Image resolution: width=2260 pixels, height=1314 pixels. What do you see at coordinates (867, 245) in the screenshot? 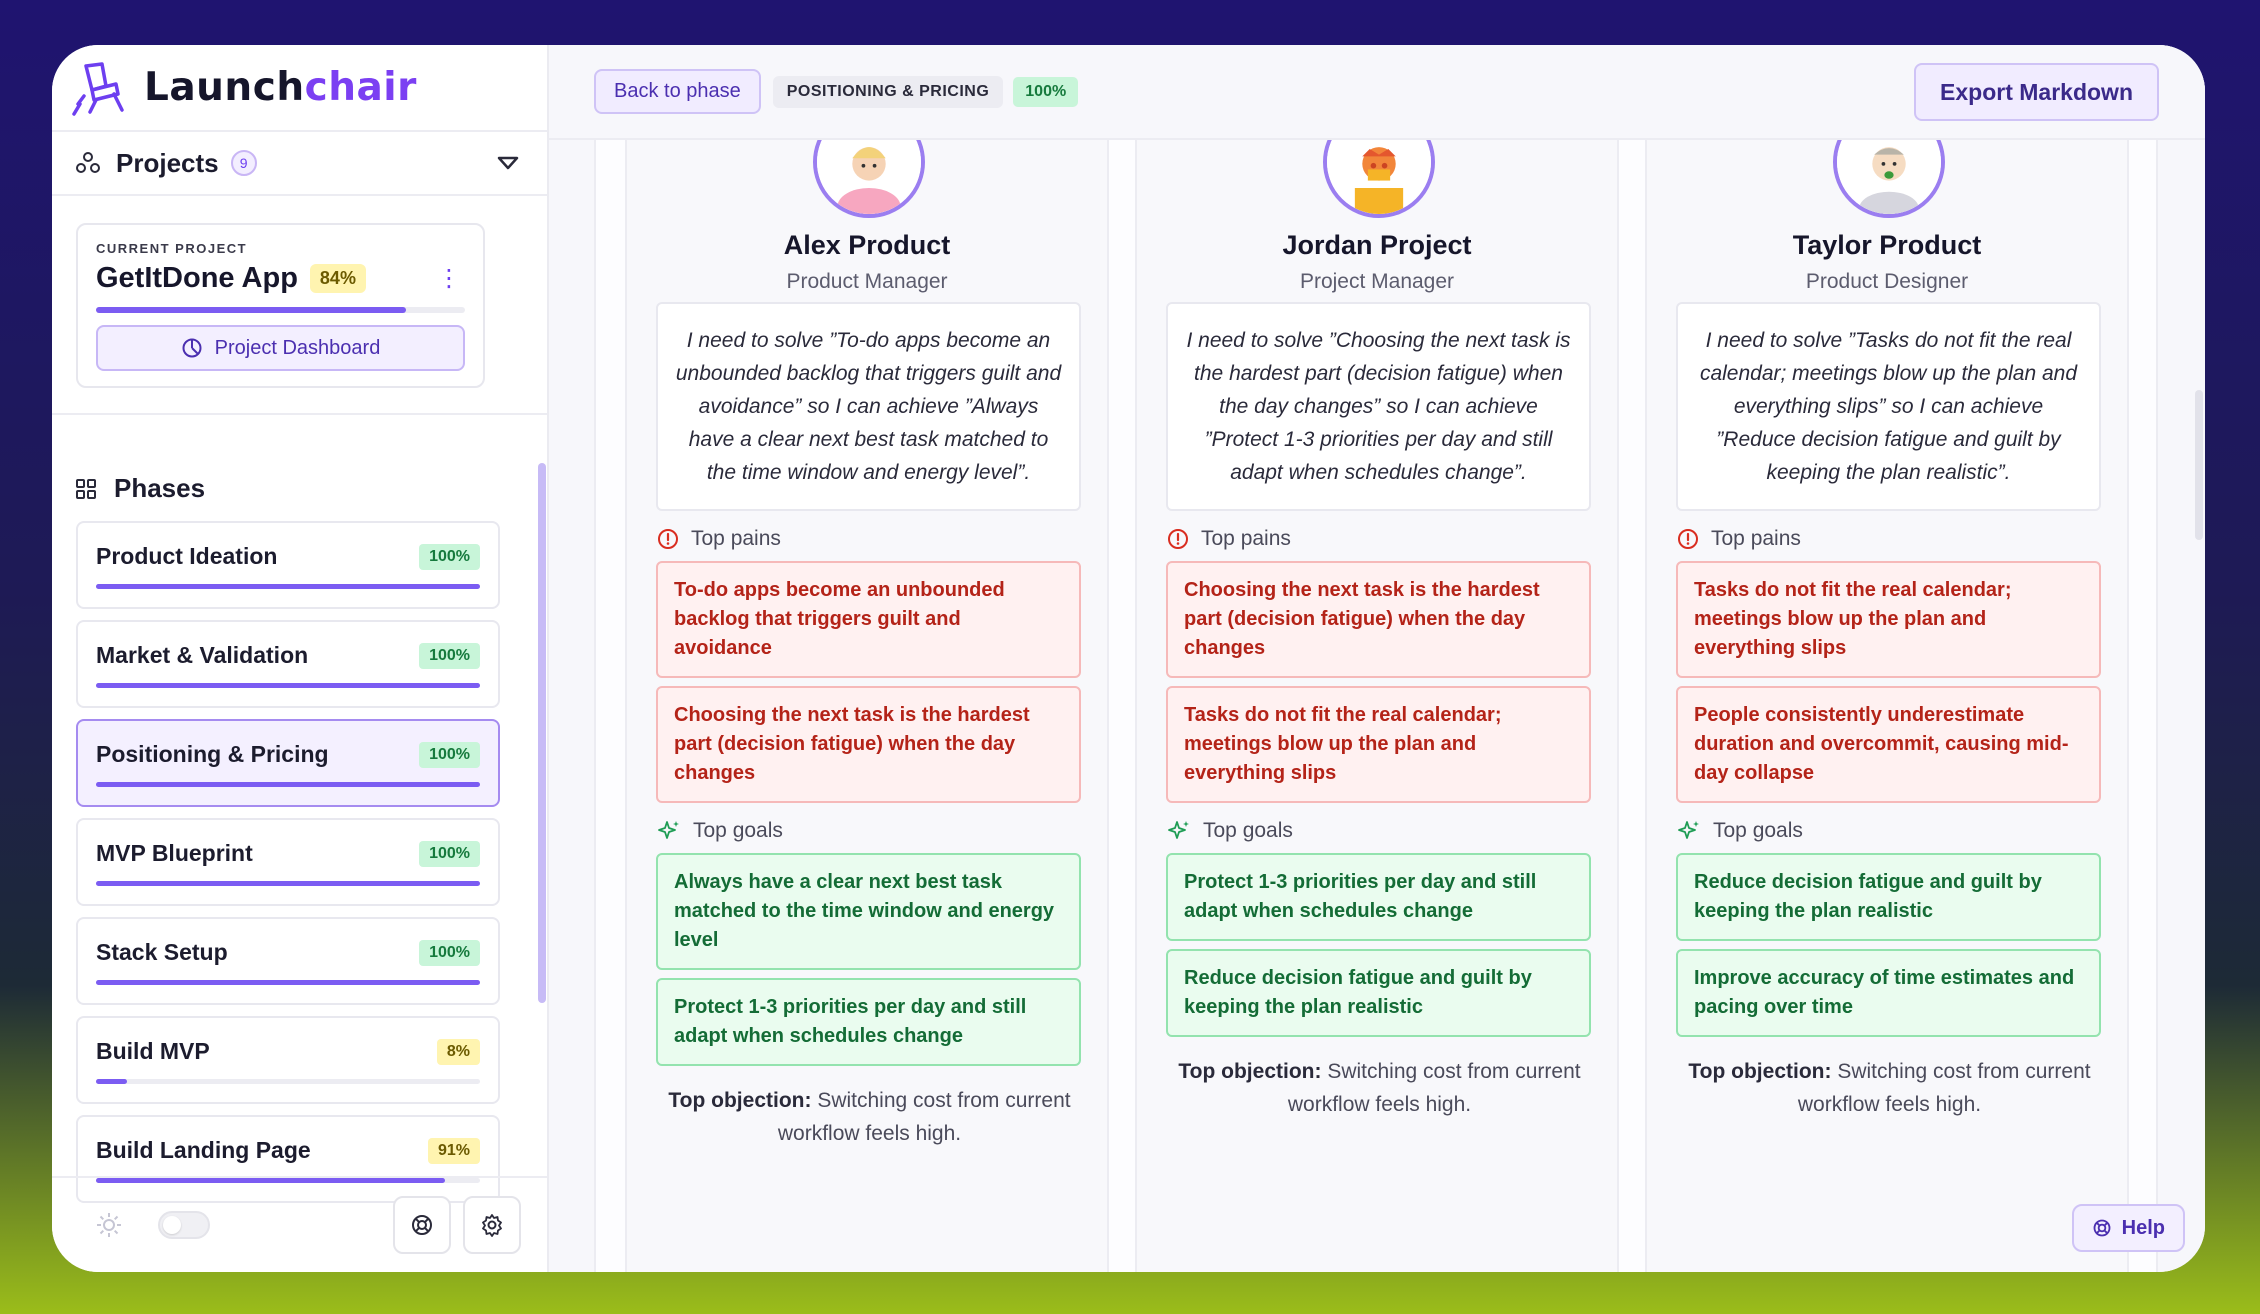
I see `persona-name: Alex Product` at bounding box center [867, 245].